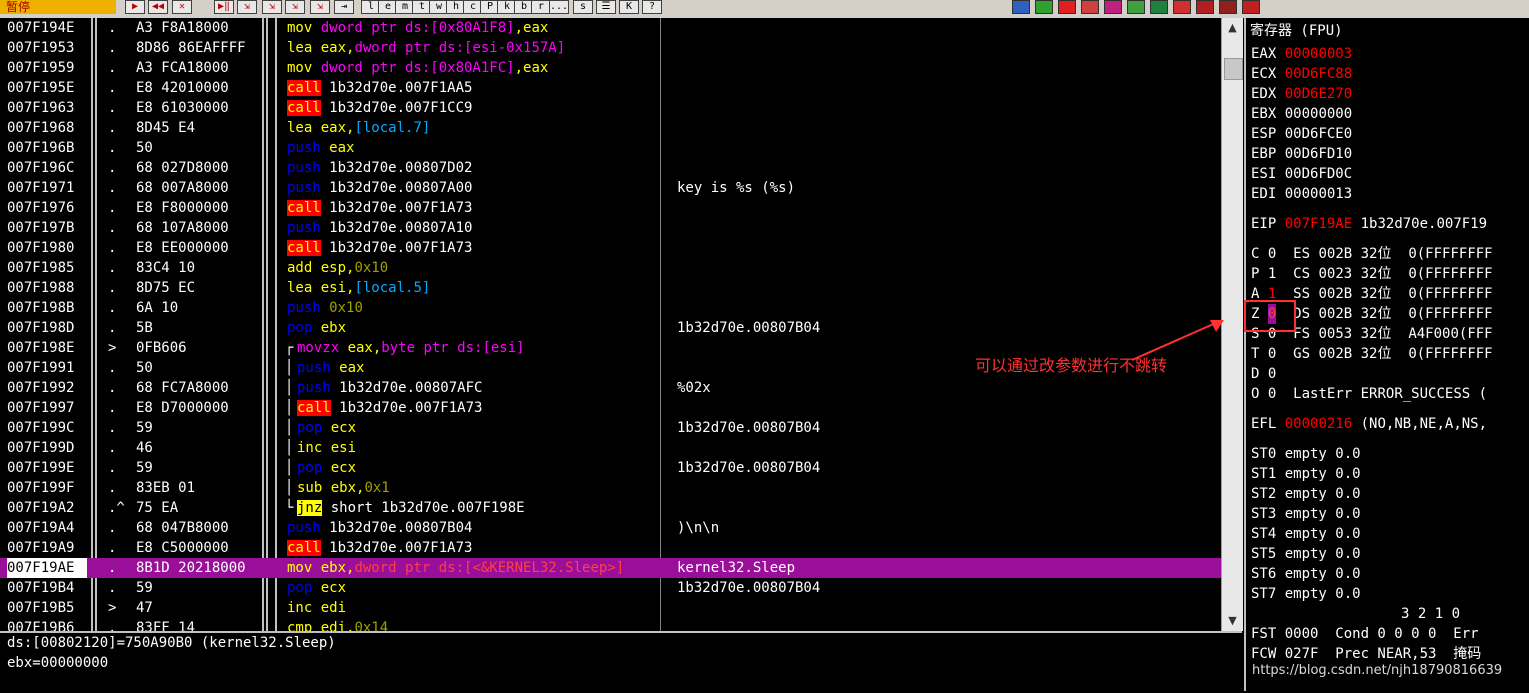 The image size is (1529, 693). Describe the element at coordinates (1390, 424) in the screenshot. I see `register-efl: EFL 00000216 (NO,NB,NE,A,NS,` at that location.